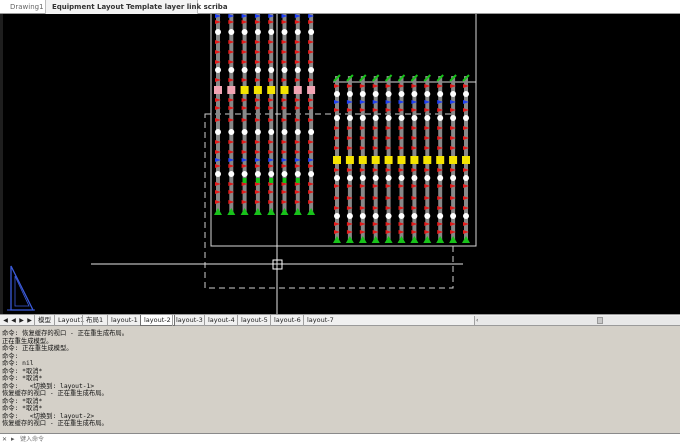 The image size is (680, 445). Describe the element at coordinates (21, 320) in the screenshot. I see `next-tab-button: ▶` at that location.